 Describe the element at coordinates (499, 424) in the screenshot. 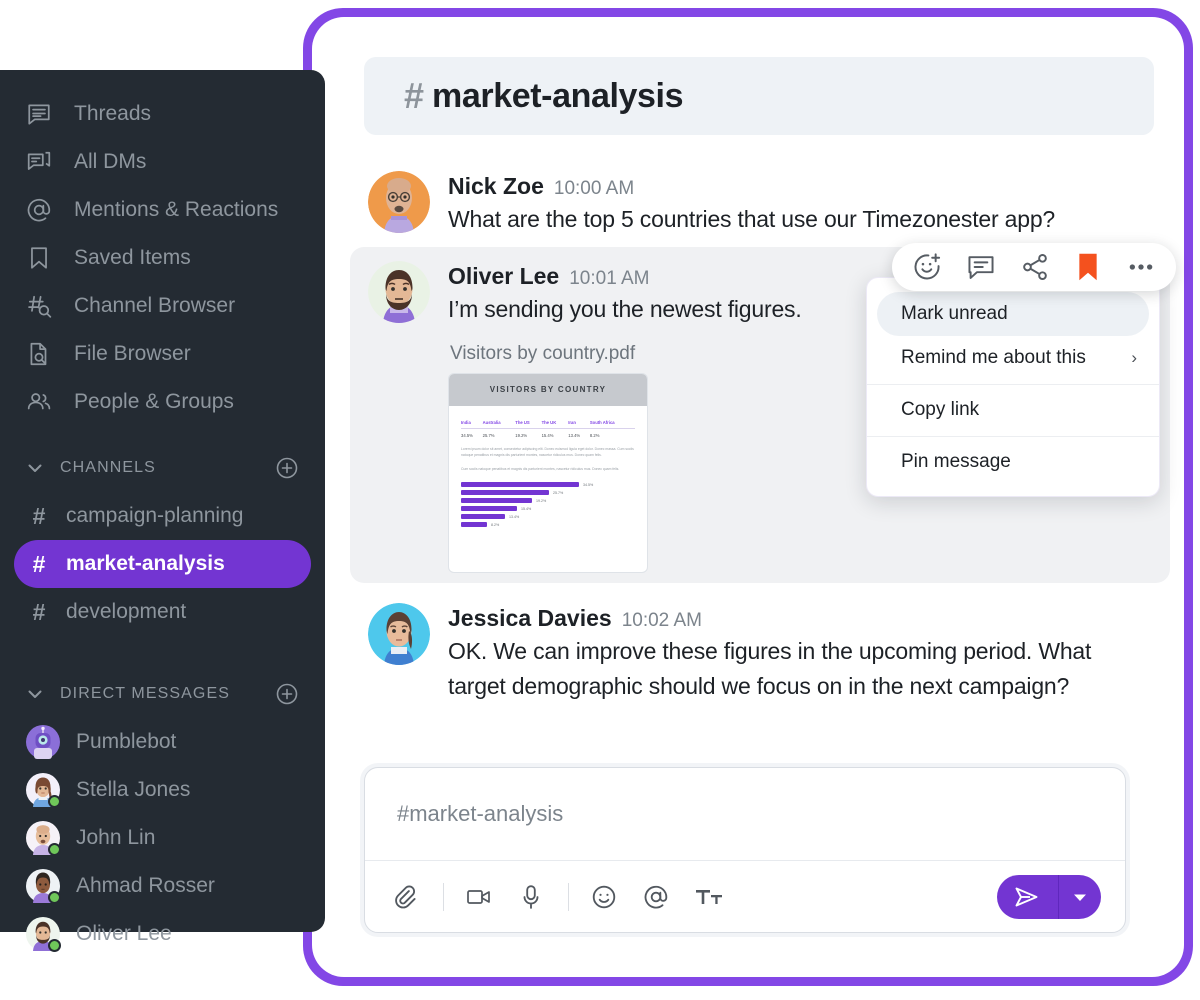

I see `table-header-cell: Australia` at that location.